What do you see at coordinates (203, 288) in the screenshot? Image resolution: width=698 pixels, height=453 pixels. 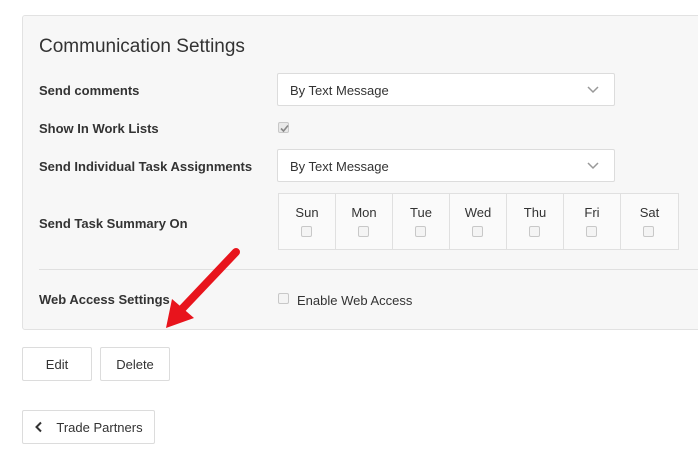 I see `red-arrow-icon` at bounding box center [203, 288].